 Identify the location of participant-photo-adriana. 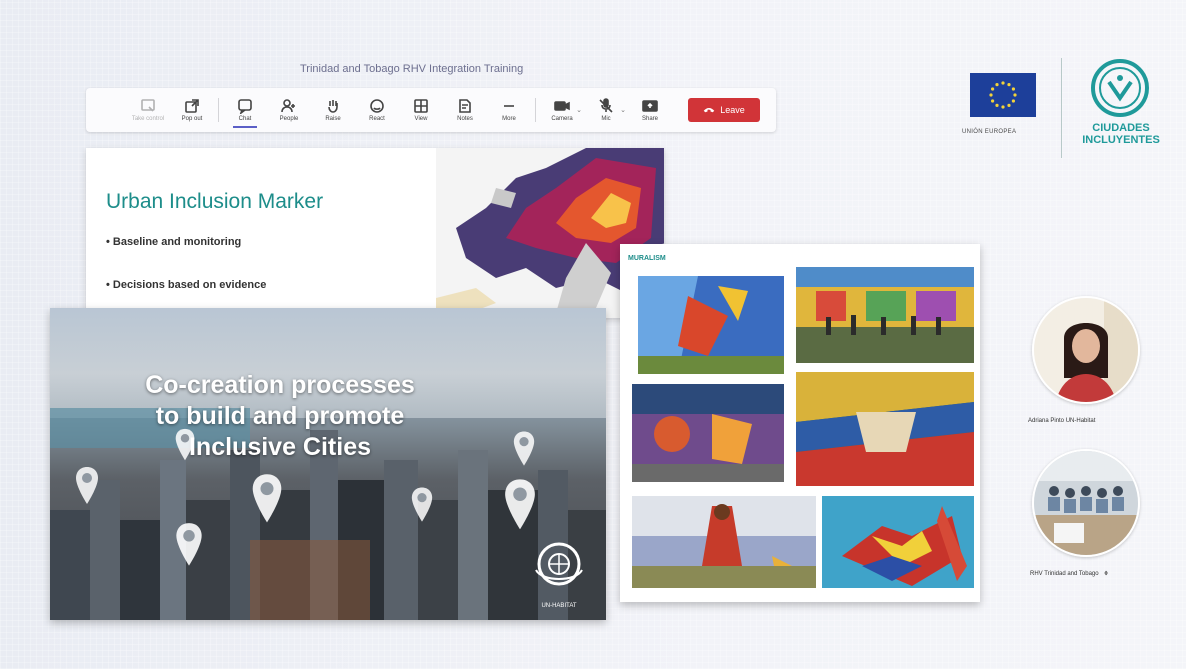
(1086, 350).